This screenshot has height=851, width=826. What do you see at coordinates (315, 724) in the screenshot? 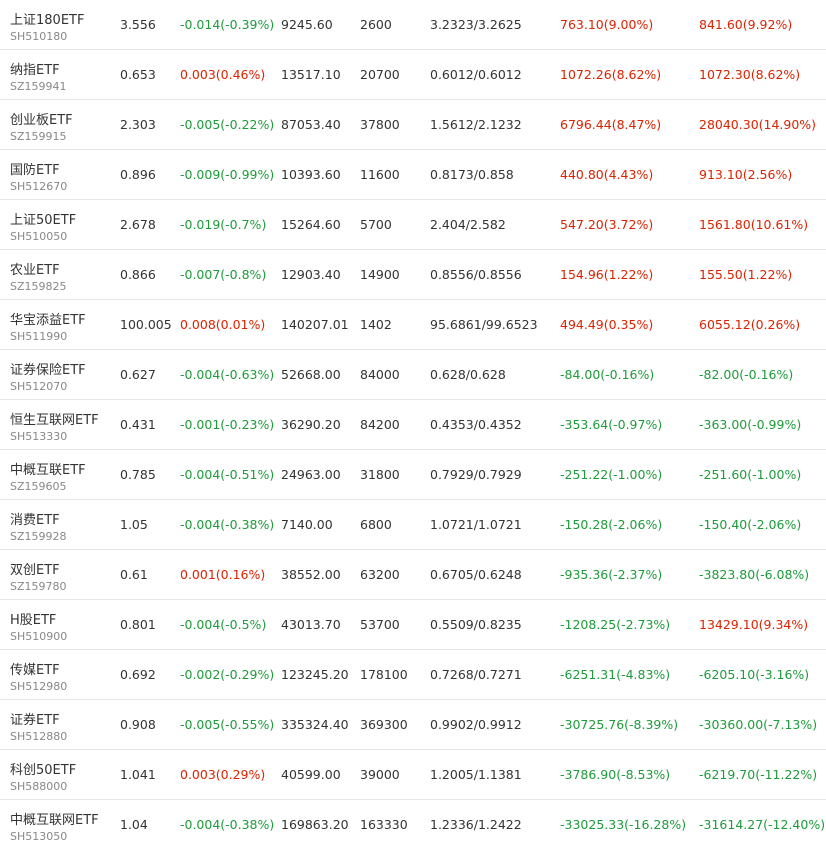
I see `amount-cell: 335324.40` at bounding box center [315, 724].